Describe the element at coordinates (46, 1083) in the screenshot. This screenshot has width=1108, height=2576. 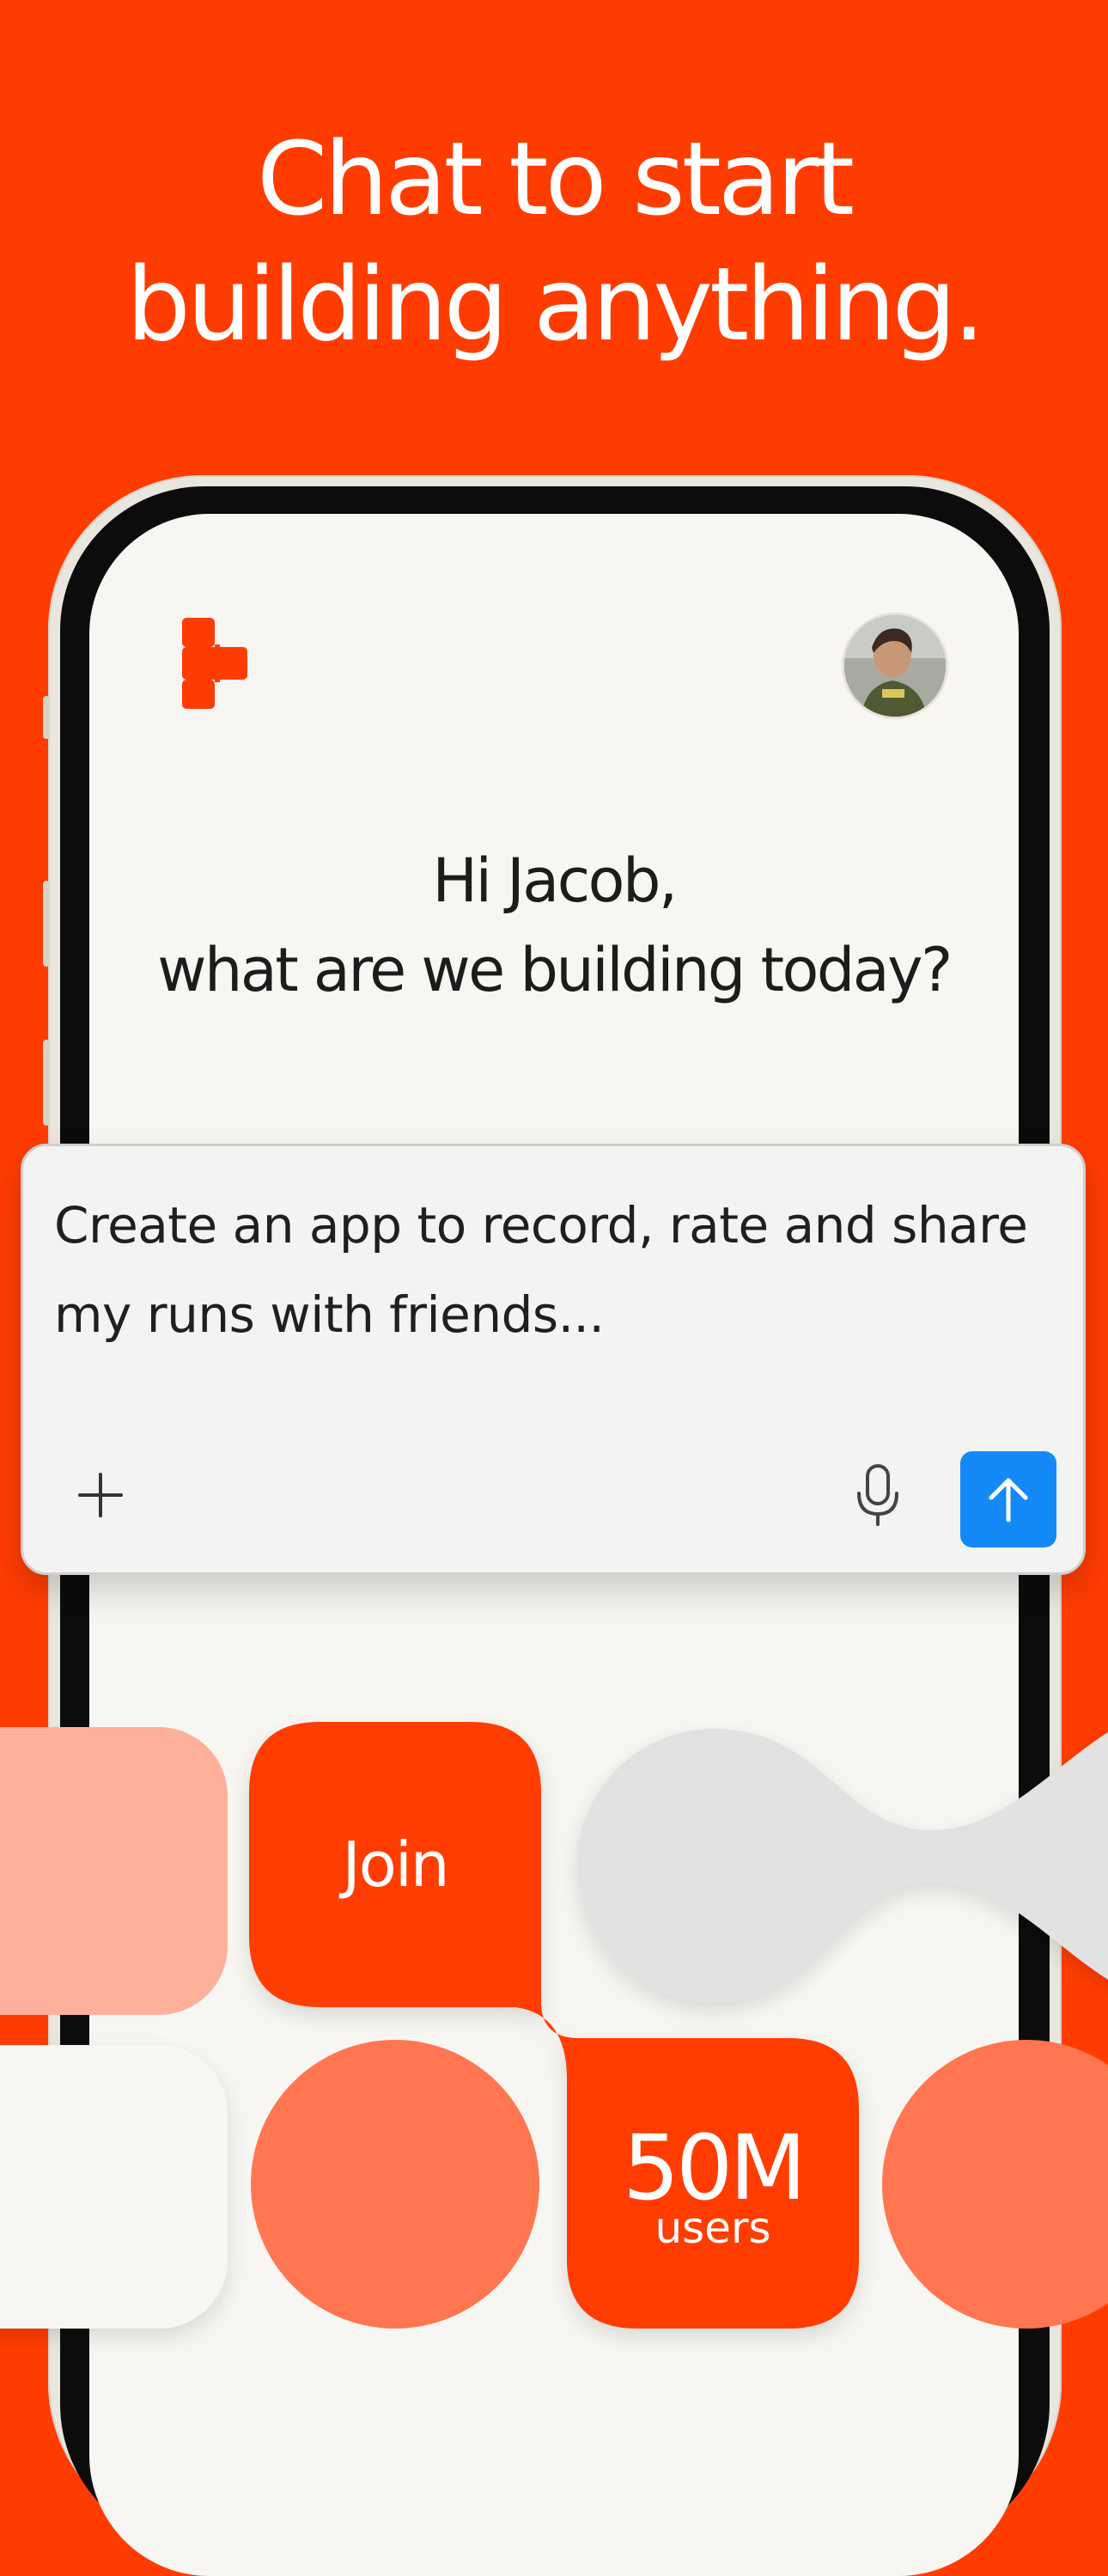
I see `phone-volume-down-button` at that location.